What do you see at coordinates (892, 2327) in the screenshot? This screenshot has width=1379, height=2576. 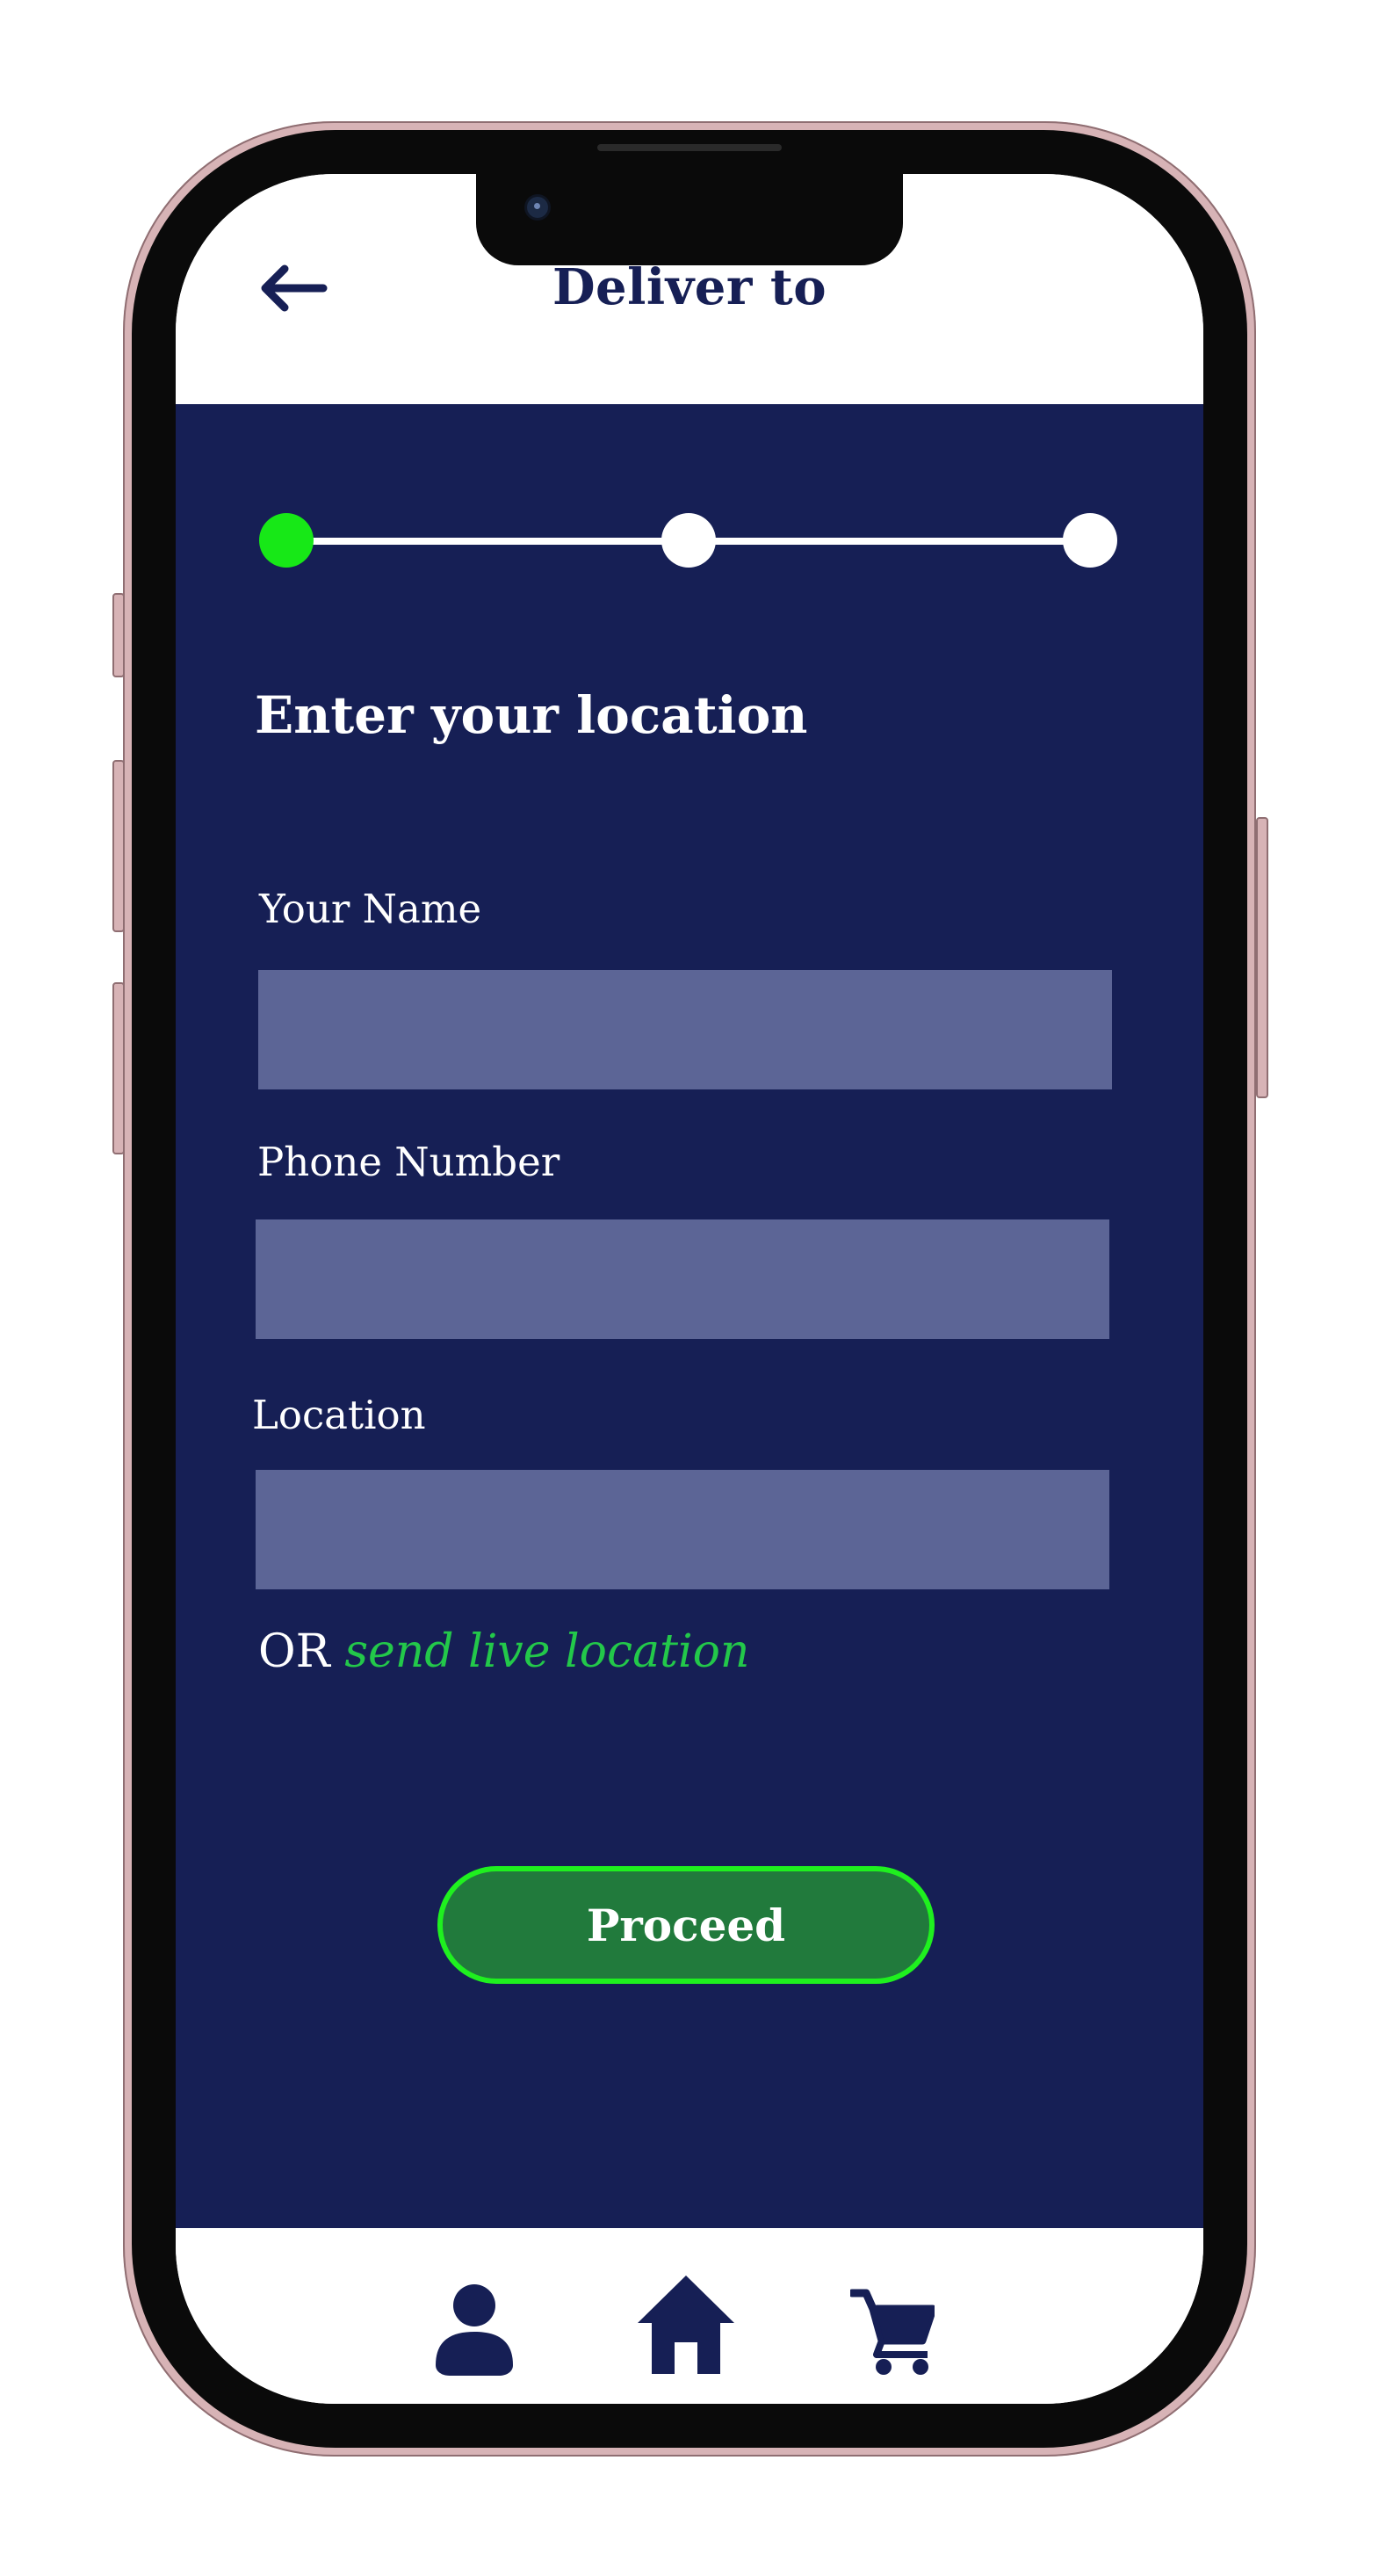 I see `cart-icon` at bounding box center [892, 2327].